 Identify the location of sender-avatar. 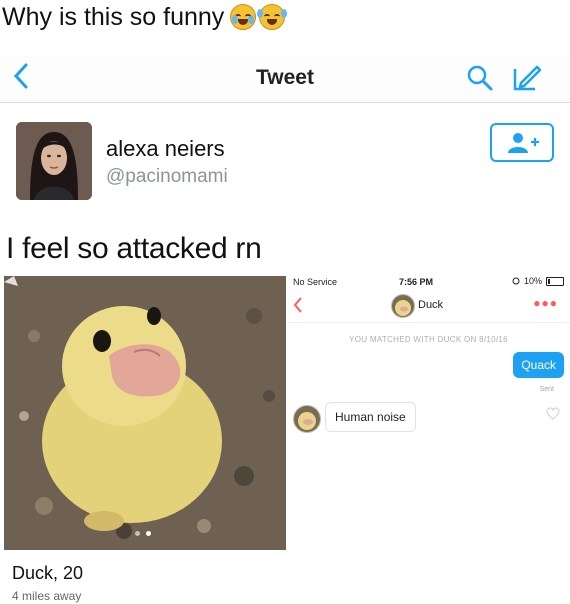
(307, 419).